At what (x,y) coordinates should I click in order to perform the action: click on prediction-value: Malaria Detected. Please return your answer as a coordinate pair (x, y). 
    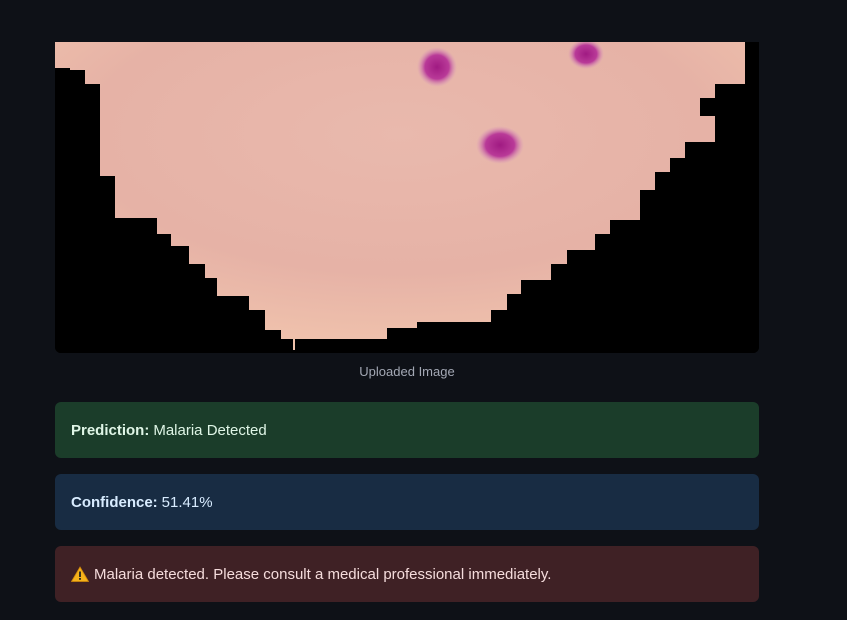
    Looking at the image, I should click on (210, 430).